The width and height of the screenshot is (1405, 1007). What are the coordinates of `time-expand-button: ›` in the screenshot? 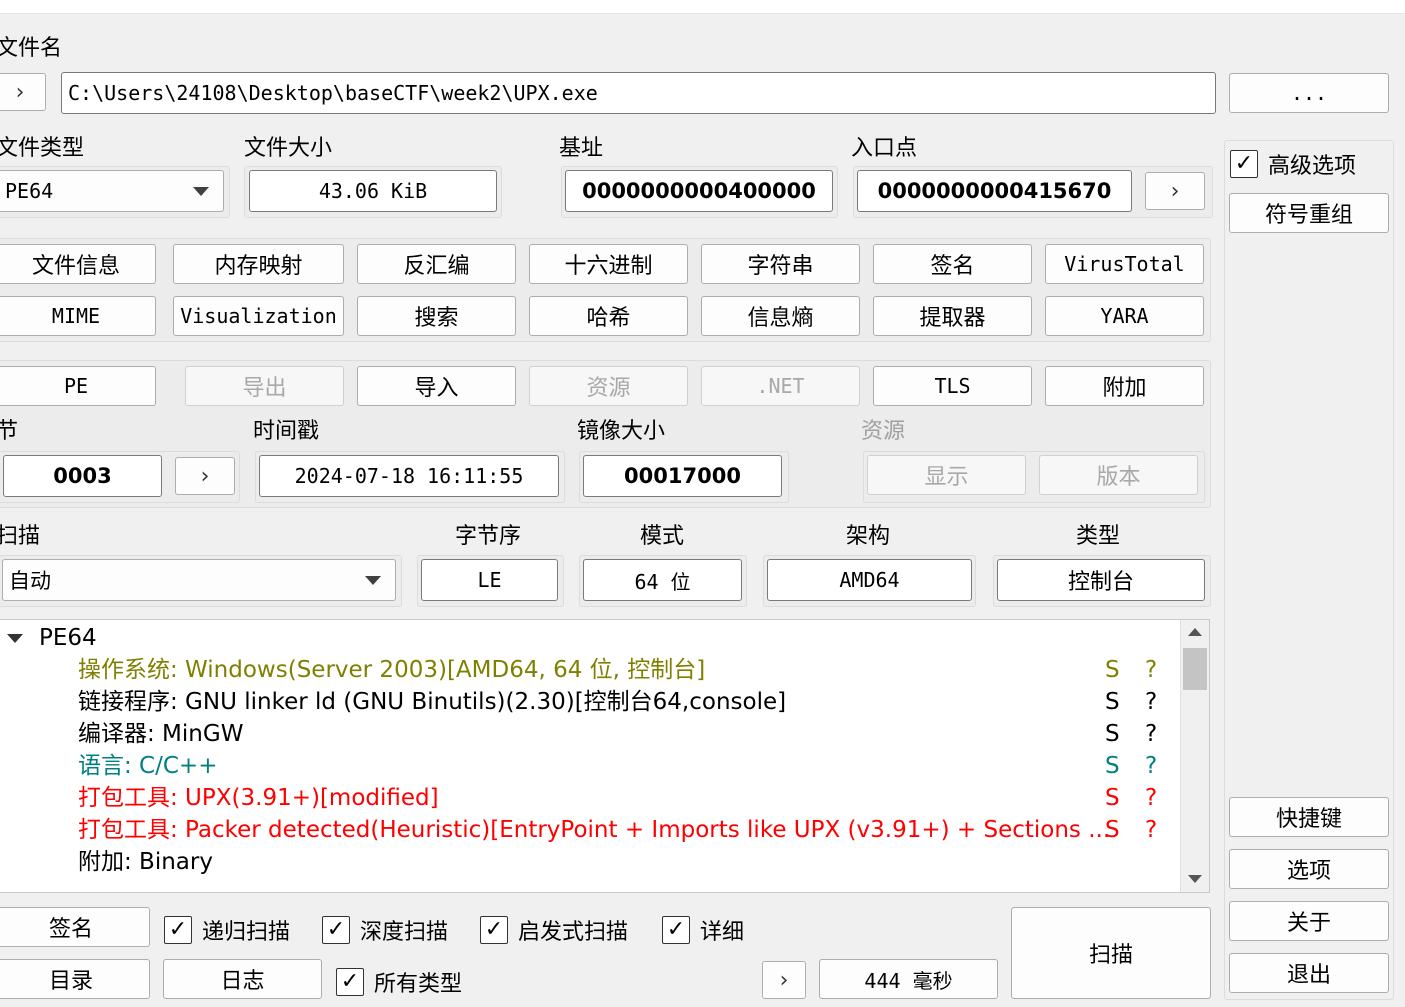 It's located at (784, 980).